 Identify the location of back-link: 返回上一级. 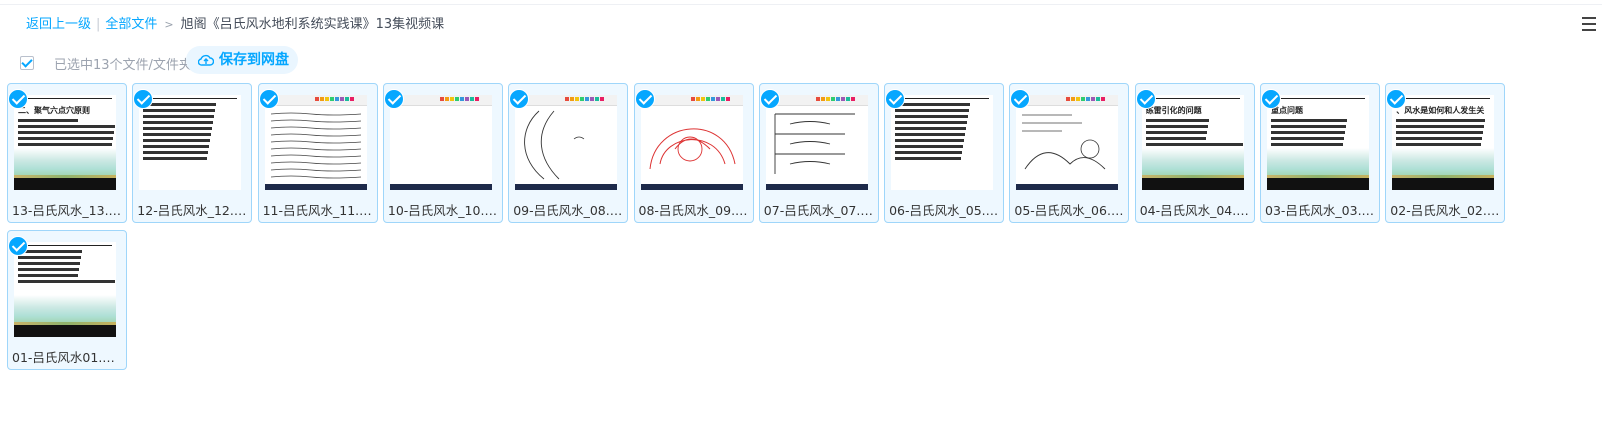
(58, 24).